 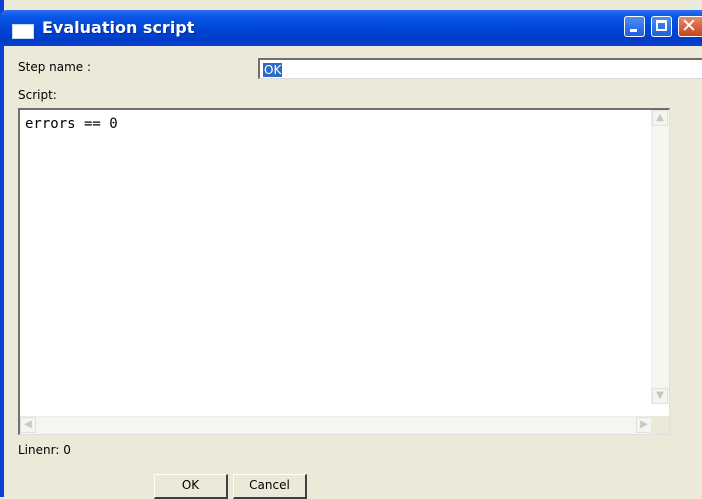 What do you see at coordinates (37, 95) in the screenshot?
I see `script-label: Script:` at bounding box center [37, 95].